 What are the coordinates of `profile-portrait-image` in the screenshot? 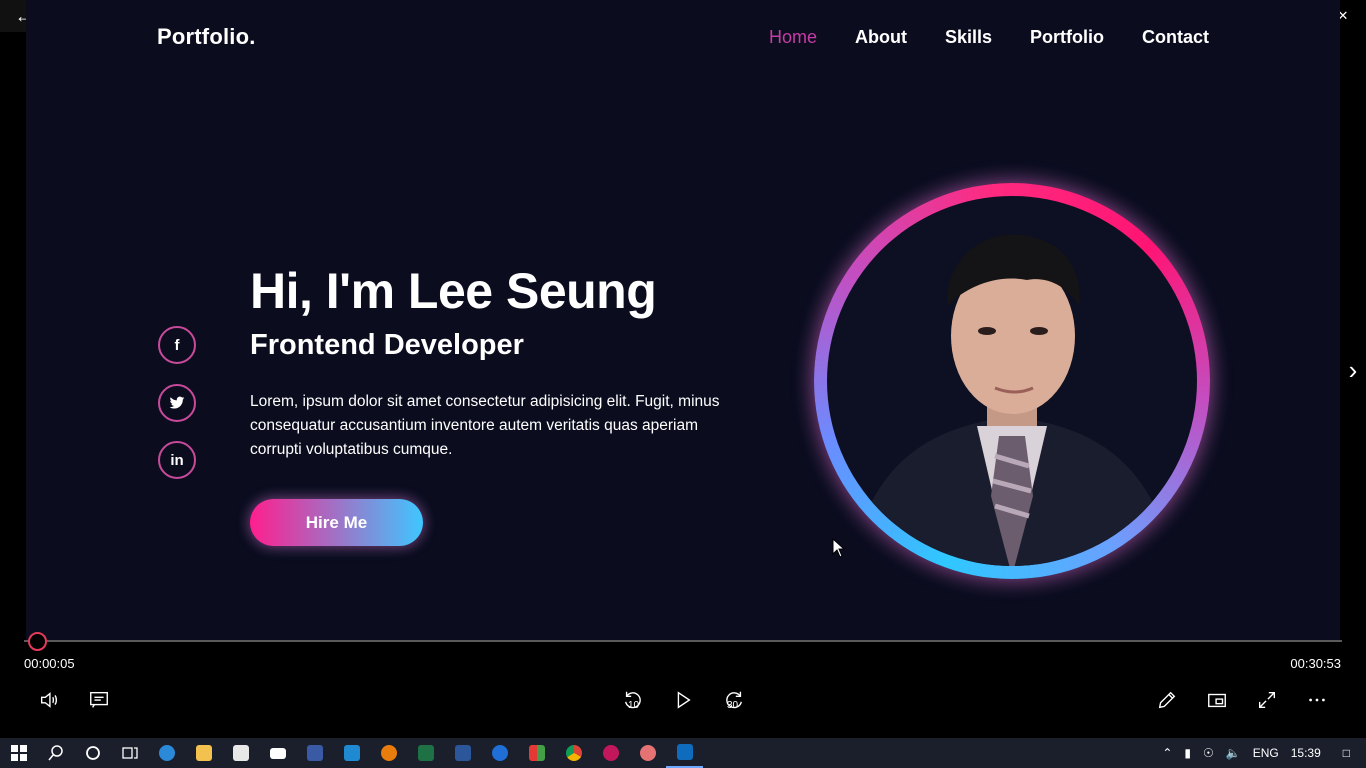 It's located at (1012, 400).